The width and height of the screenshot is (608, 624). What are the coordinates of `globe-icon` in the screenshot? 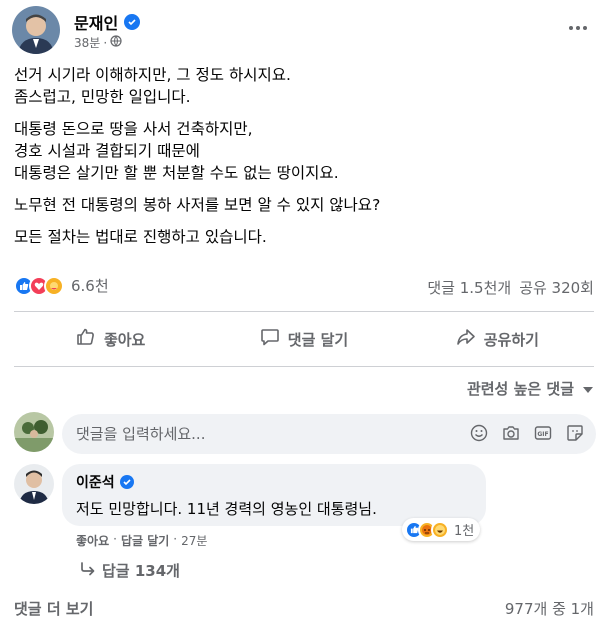 It's located at (116, 42).